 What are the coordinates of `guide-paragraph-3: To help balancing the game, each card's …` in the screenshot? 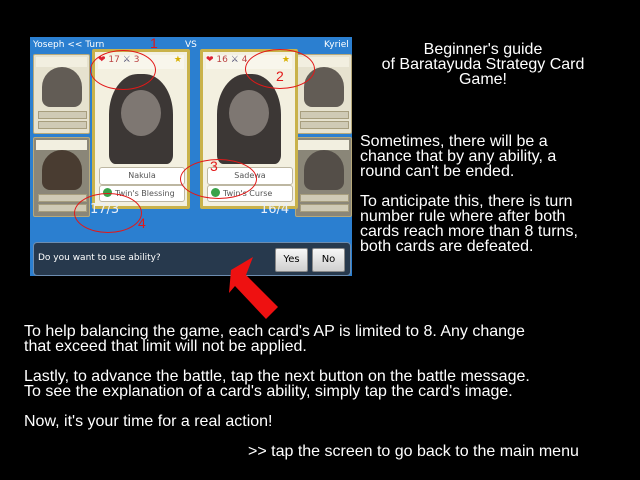 It's located at (274, 339).